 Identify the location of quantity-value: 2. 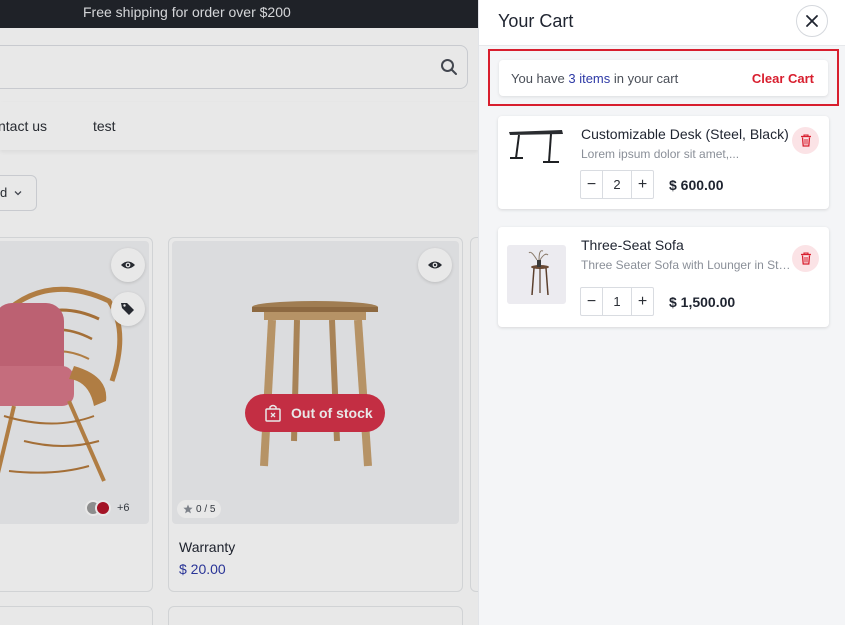
(617, 184).